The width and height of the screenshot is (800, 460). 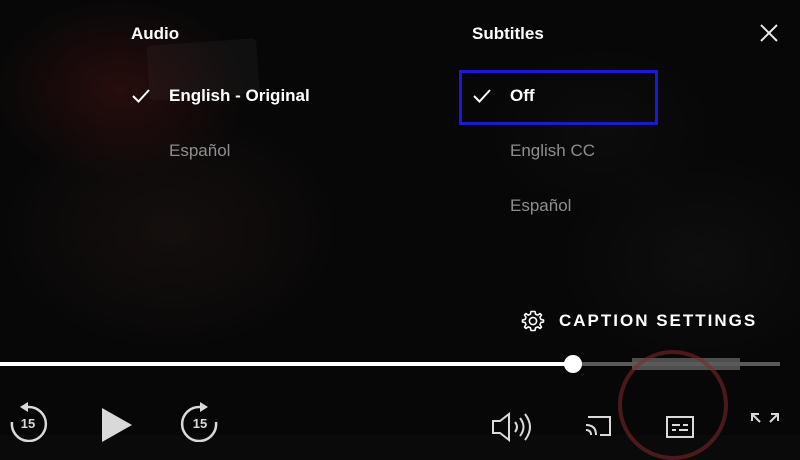 What do you see at coordinates (286, 364) in the screenshot?
I see `progress-played` at bounding box center [286, 364].